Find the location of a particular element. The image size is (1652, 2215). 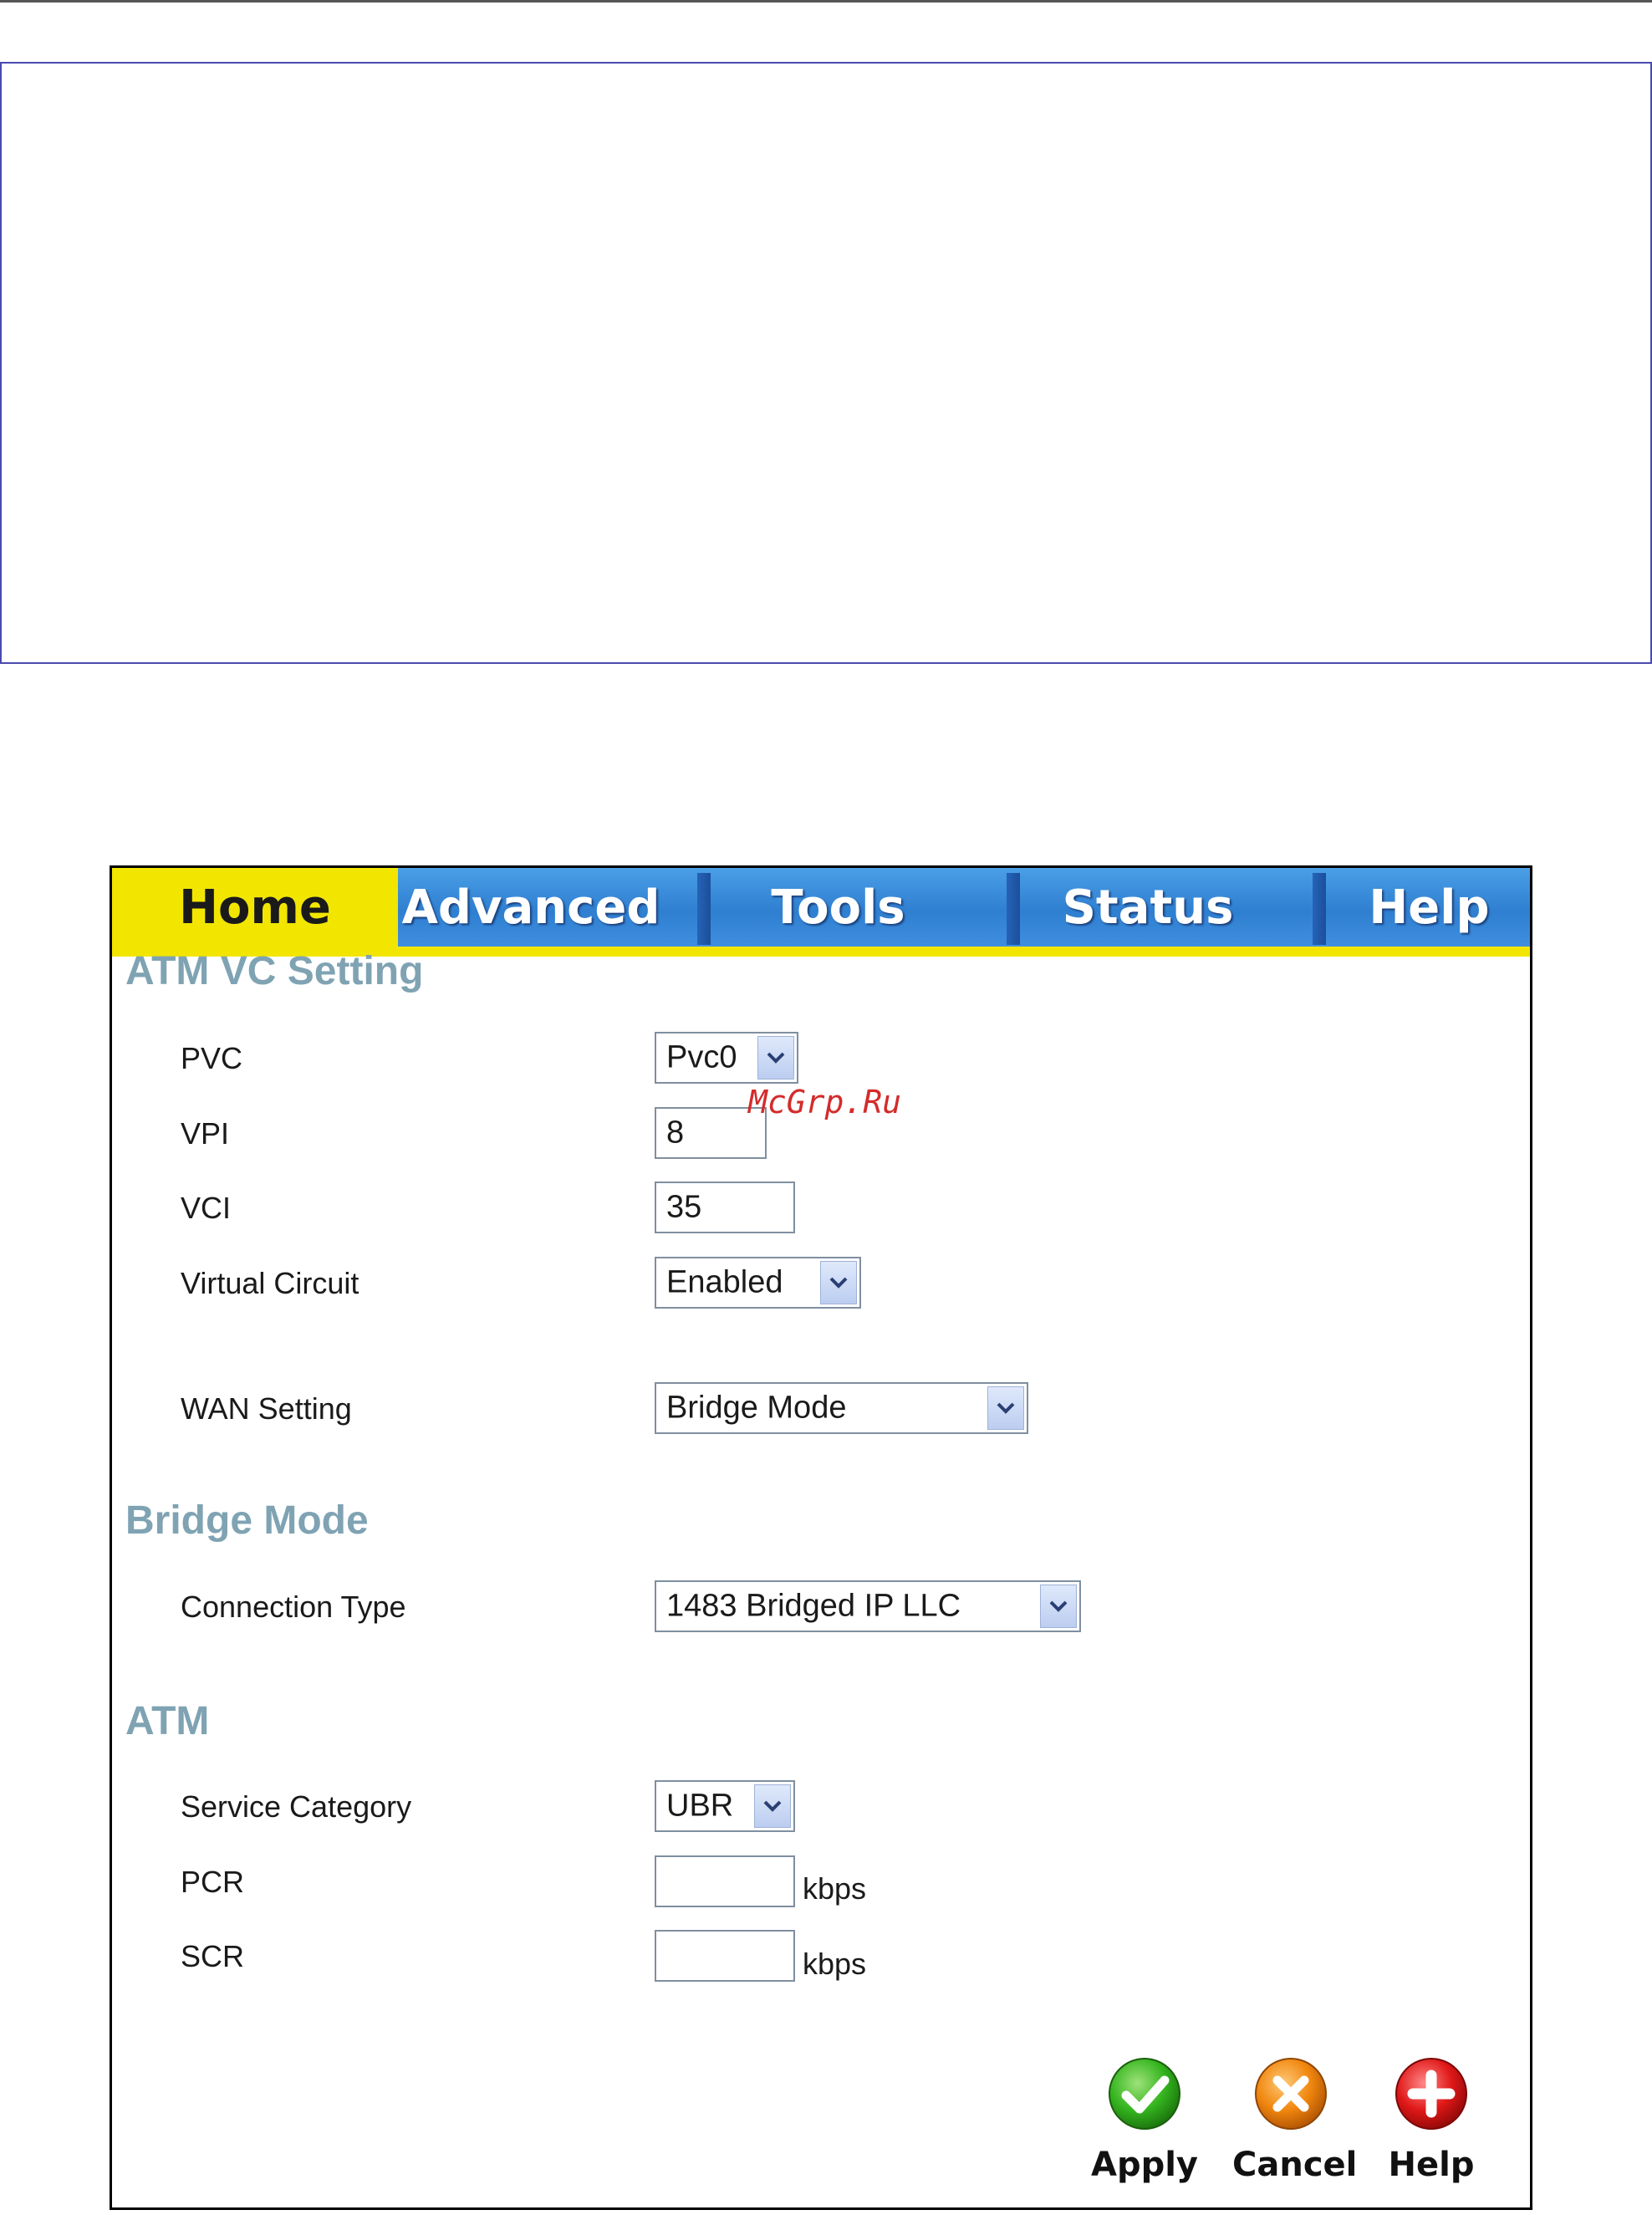

section-title-bridge-mode: Bridge Mode is located at coordinates (247, 1521).